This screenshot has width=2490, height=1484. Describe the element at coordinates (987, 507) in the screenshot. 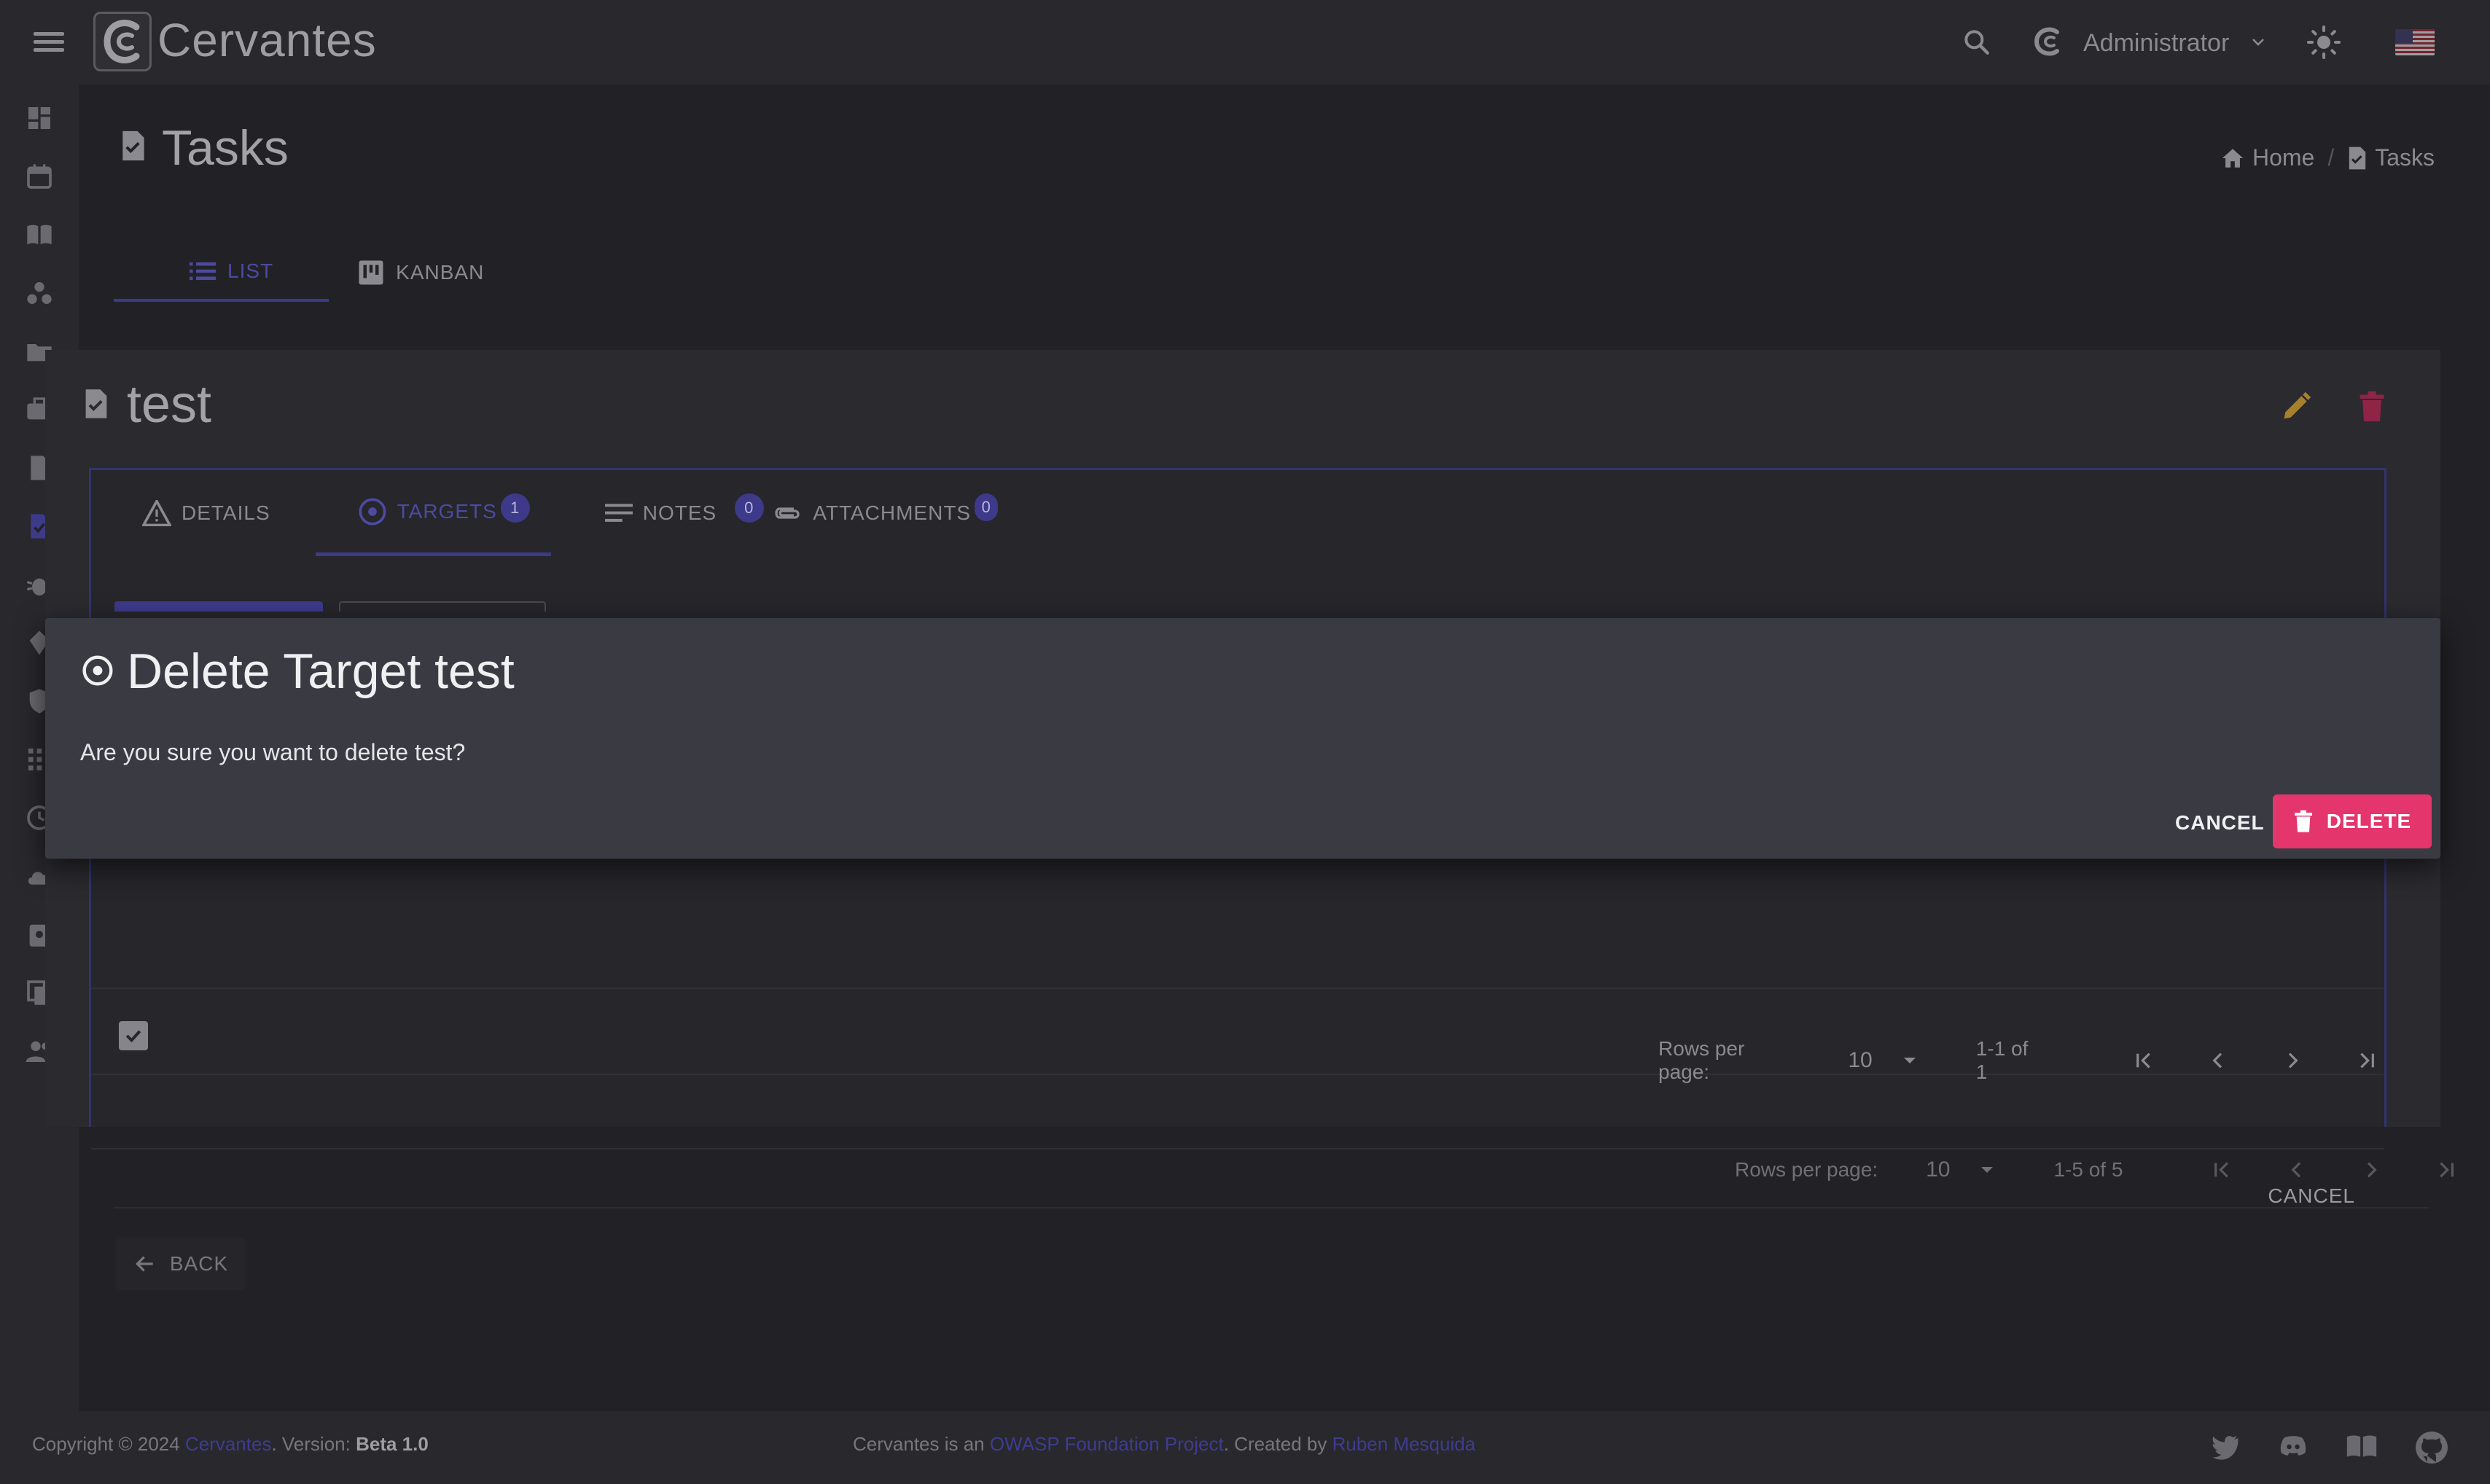

I see `attachments-count-badge: 0` at that location.